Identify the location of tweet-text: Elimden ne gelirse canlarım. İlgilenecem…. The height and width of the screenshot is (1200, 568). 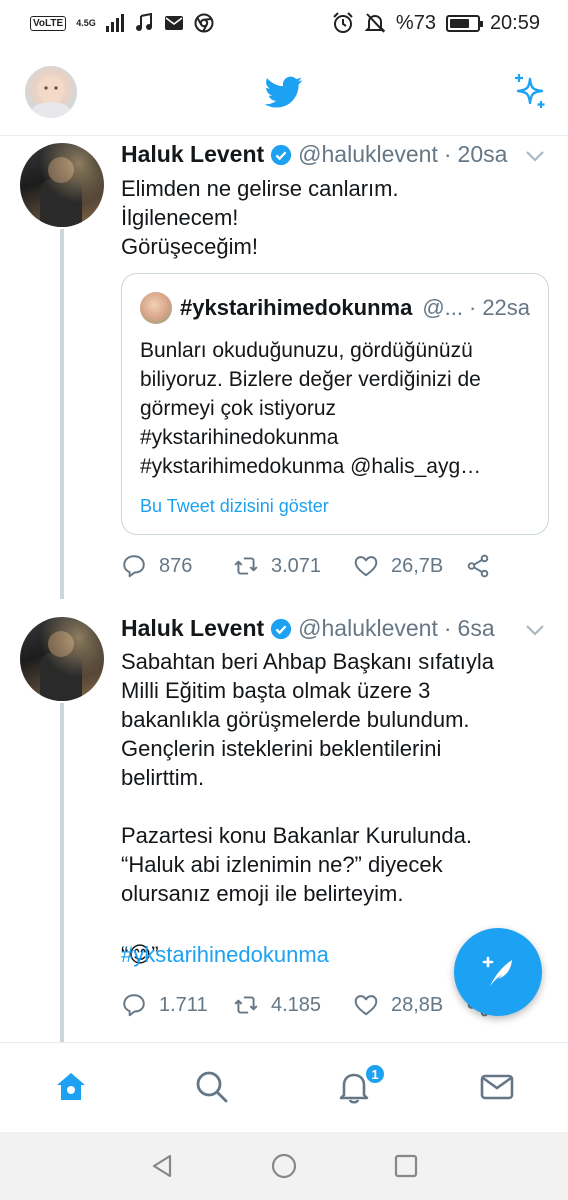
(260, 217).